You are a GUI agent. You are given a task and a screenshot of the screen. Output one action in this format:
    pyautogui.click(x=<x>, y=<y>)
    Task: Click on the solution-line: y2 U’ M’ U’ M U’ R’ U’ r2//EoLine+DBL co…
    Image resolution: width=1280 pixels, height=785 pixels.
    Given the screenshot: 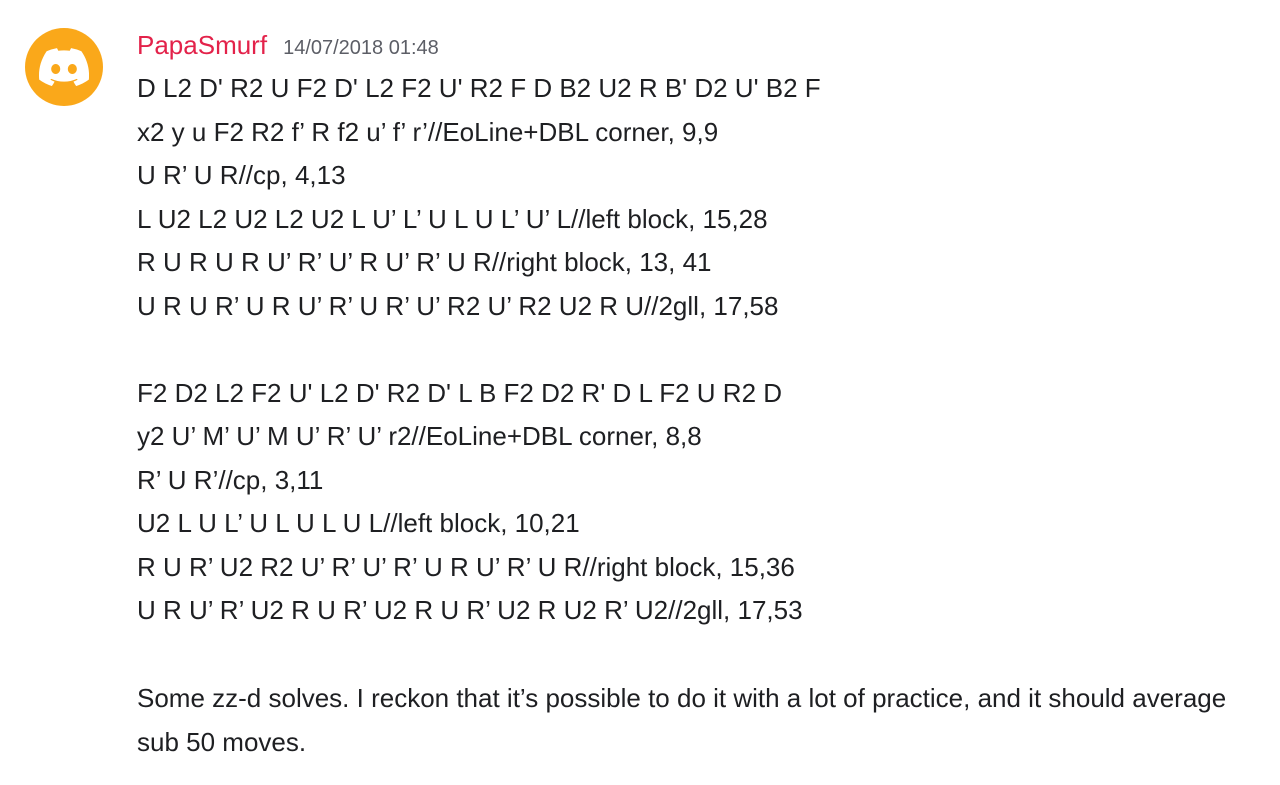 What is the action you would take?
    pyautogui.click(x=419, y=436)
    